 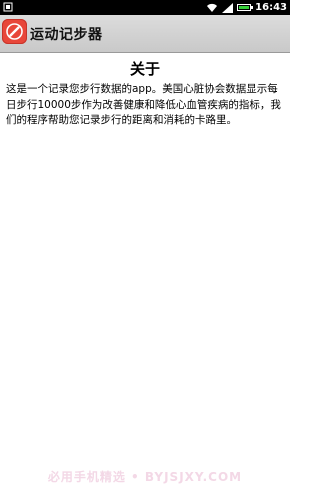 I want to click on status-time: 16:43, so click(x=271, y=7).